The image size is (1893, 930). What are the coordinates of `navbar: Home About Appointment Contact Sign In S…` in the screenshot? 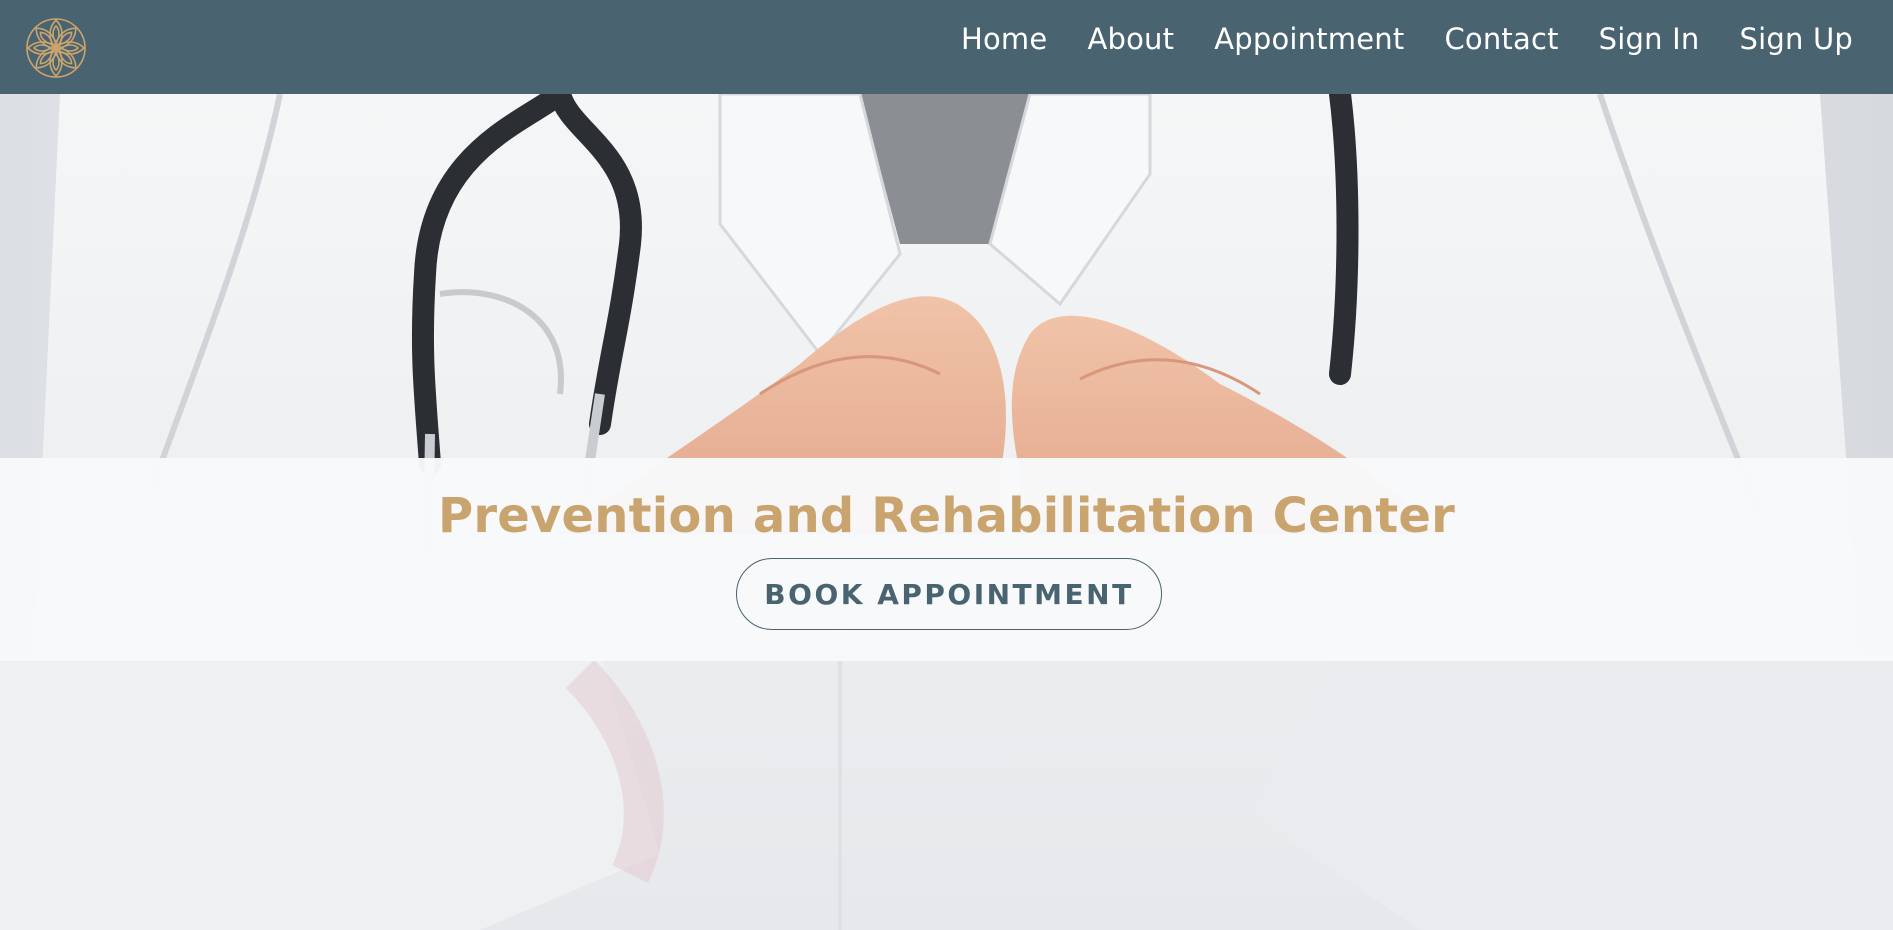 It's located at (946, 47).